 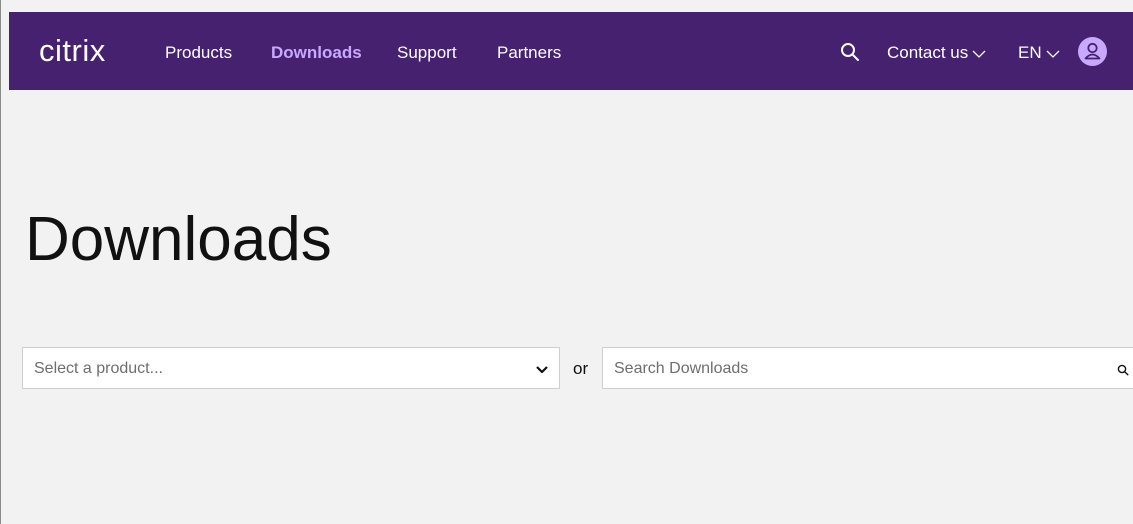 I want to click on nav-partners: Partners, so click(x=529, y=53).